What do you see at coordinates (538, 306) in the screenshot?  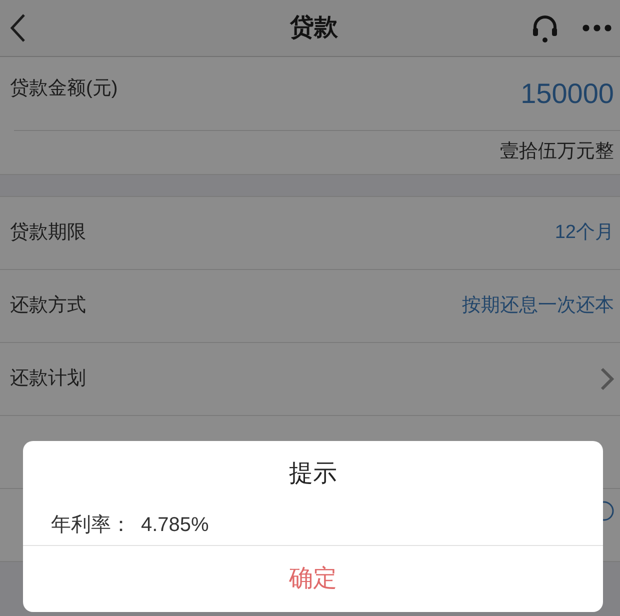 I see `row-value: 按期还息一次还本` at bounding box center [538, 306].